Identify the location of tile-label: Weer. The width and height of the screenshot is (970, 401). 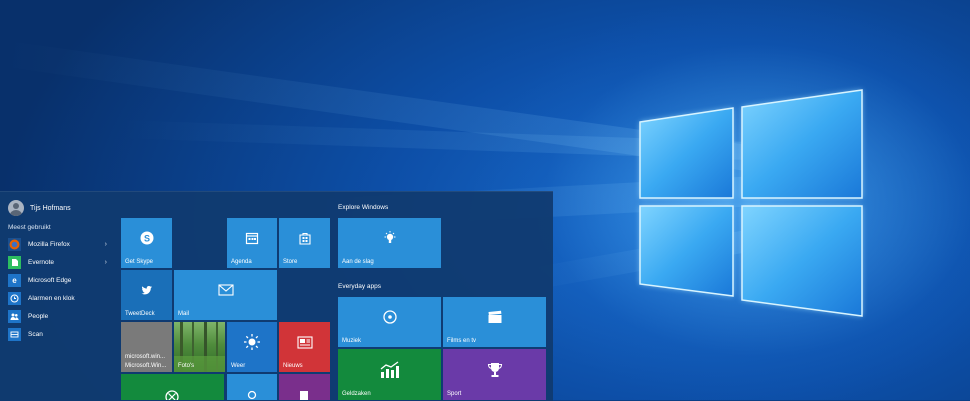
(238, 366).